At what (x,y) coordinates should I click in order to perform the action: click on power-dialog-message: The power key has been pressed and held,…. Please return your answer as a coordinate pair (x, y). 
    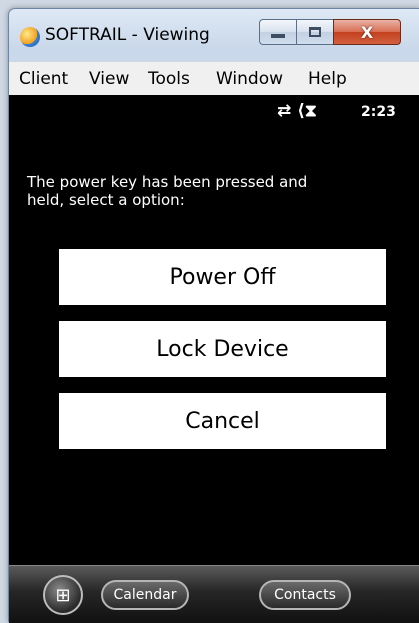
    Looking at the image, I should click on (167, 191).